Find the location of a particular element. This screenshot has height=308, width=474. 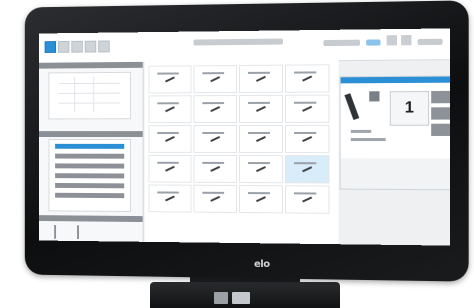

app-toolbar is located at coordinates (244, 46).